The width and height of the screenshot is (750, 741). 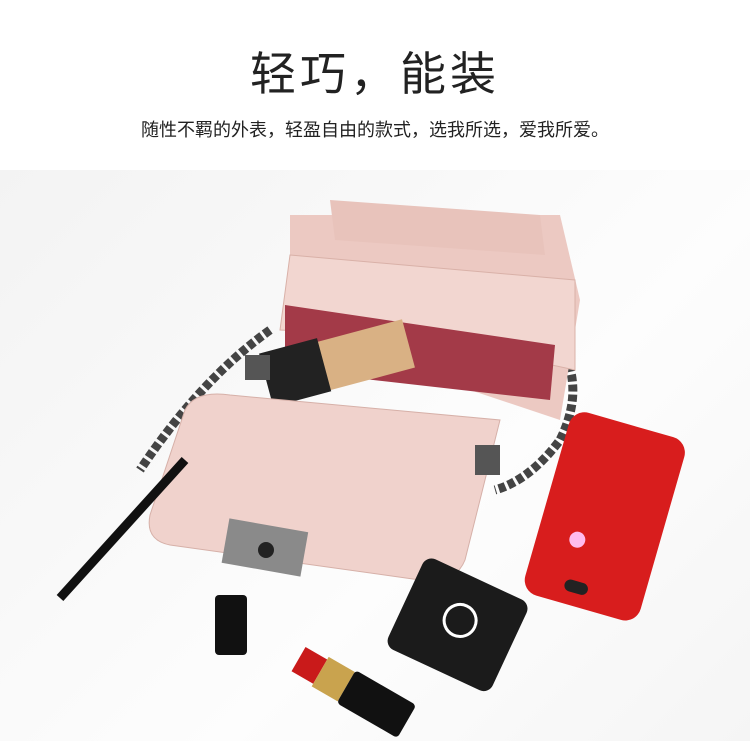 I want to click on red-phone, so click(x=604, y=516).